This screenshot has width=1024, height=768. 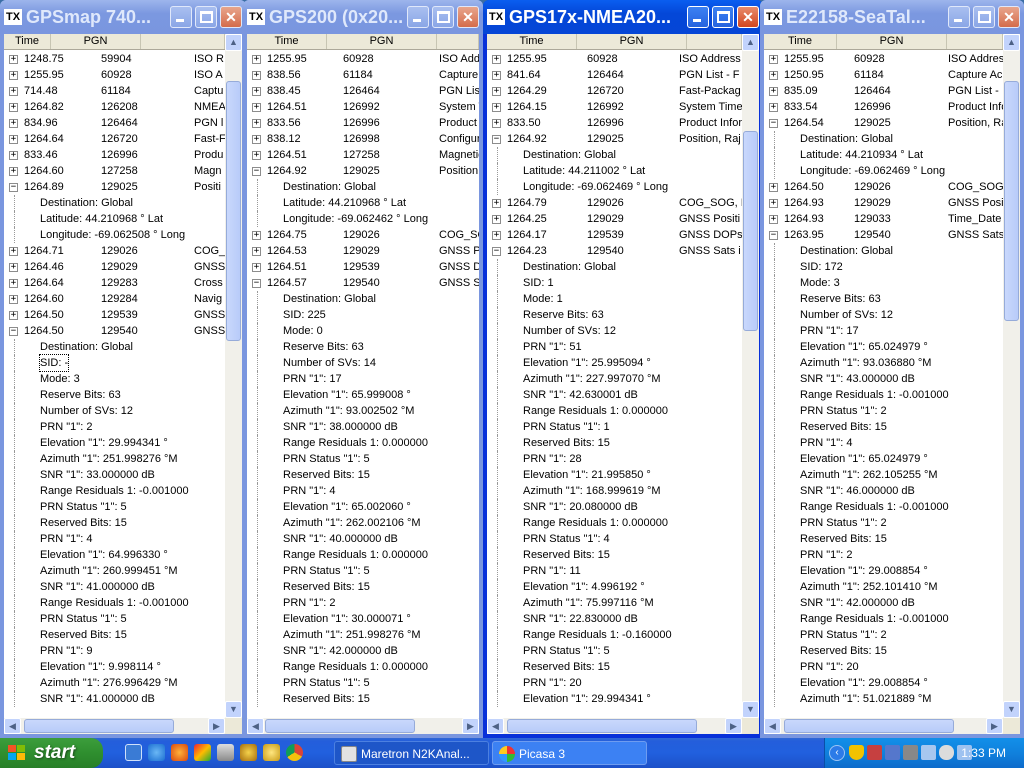 What do you see at coordinates (114, 315) in the screenshot?
I see `tree-node: +1264.50 129539 GNSS` at bounding box center [114, 315].